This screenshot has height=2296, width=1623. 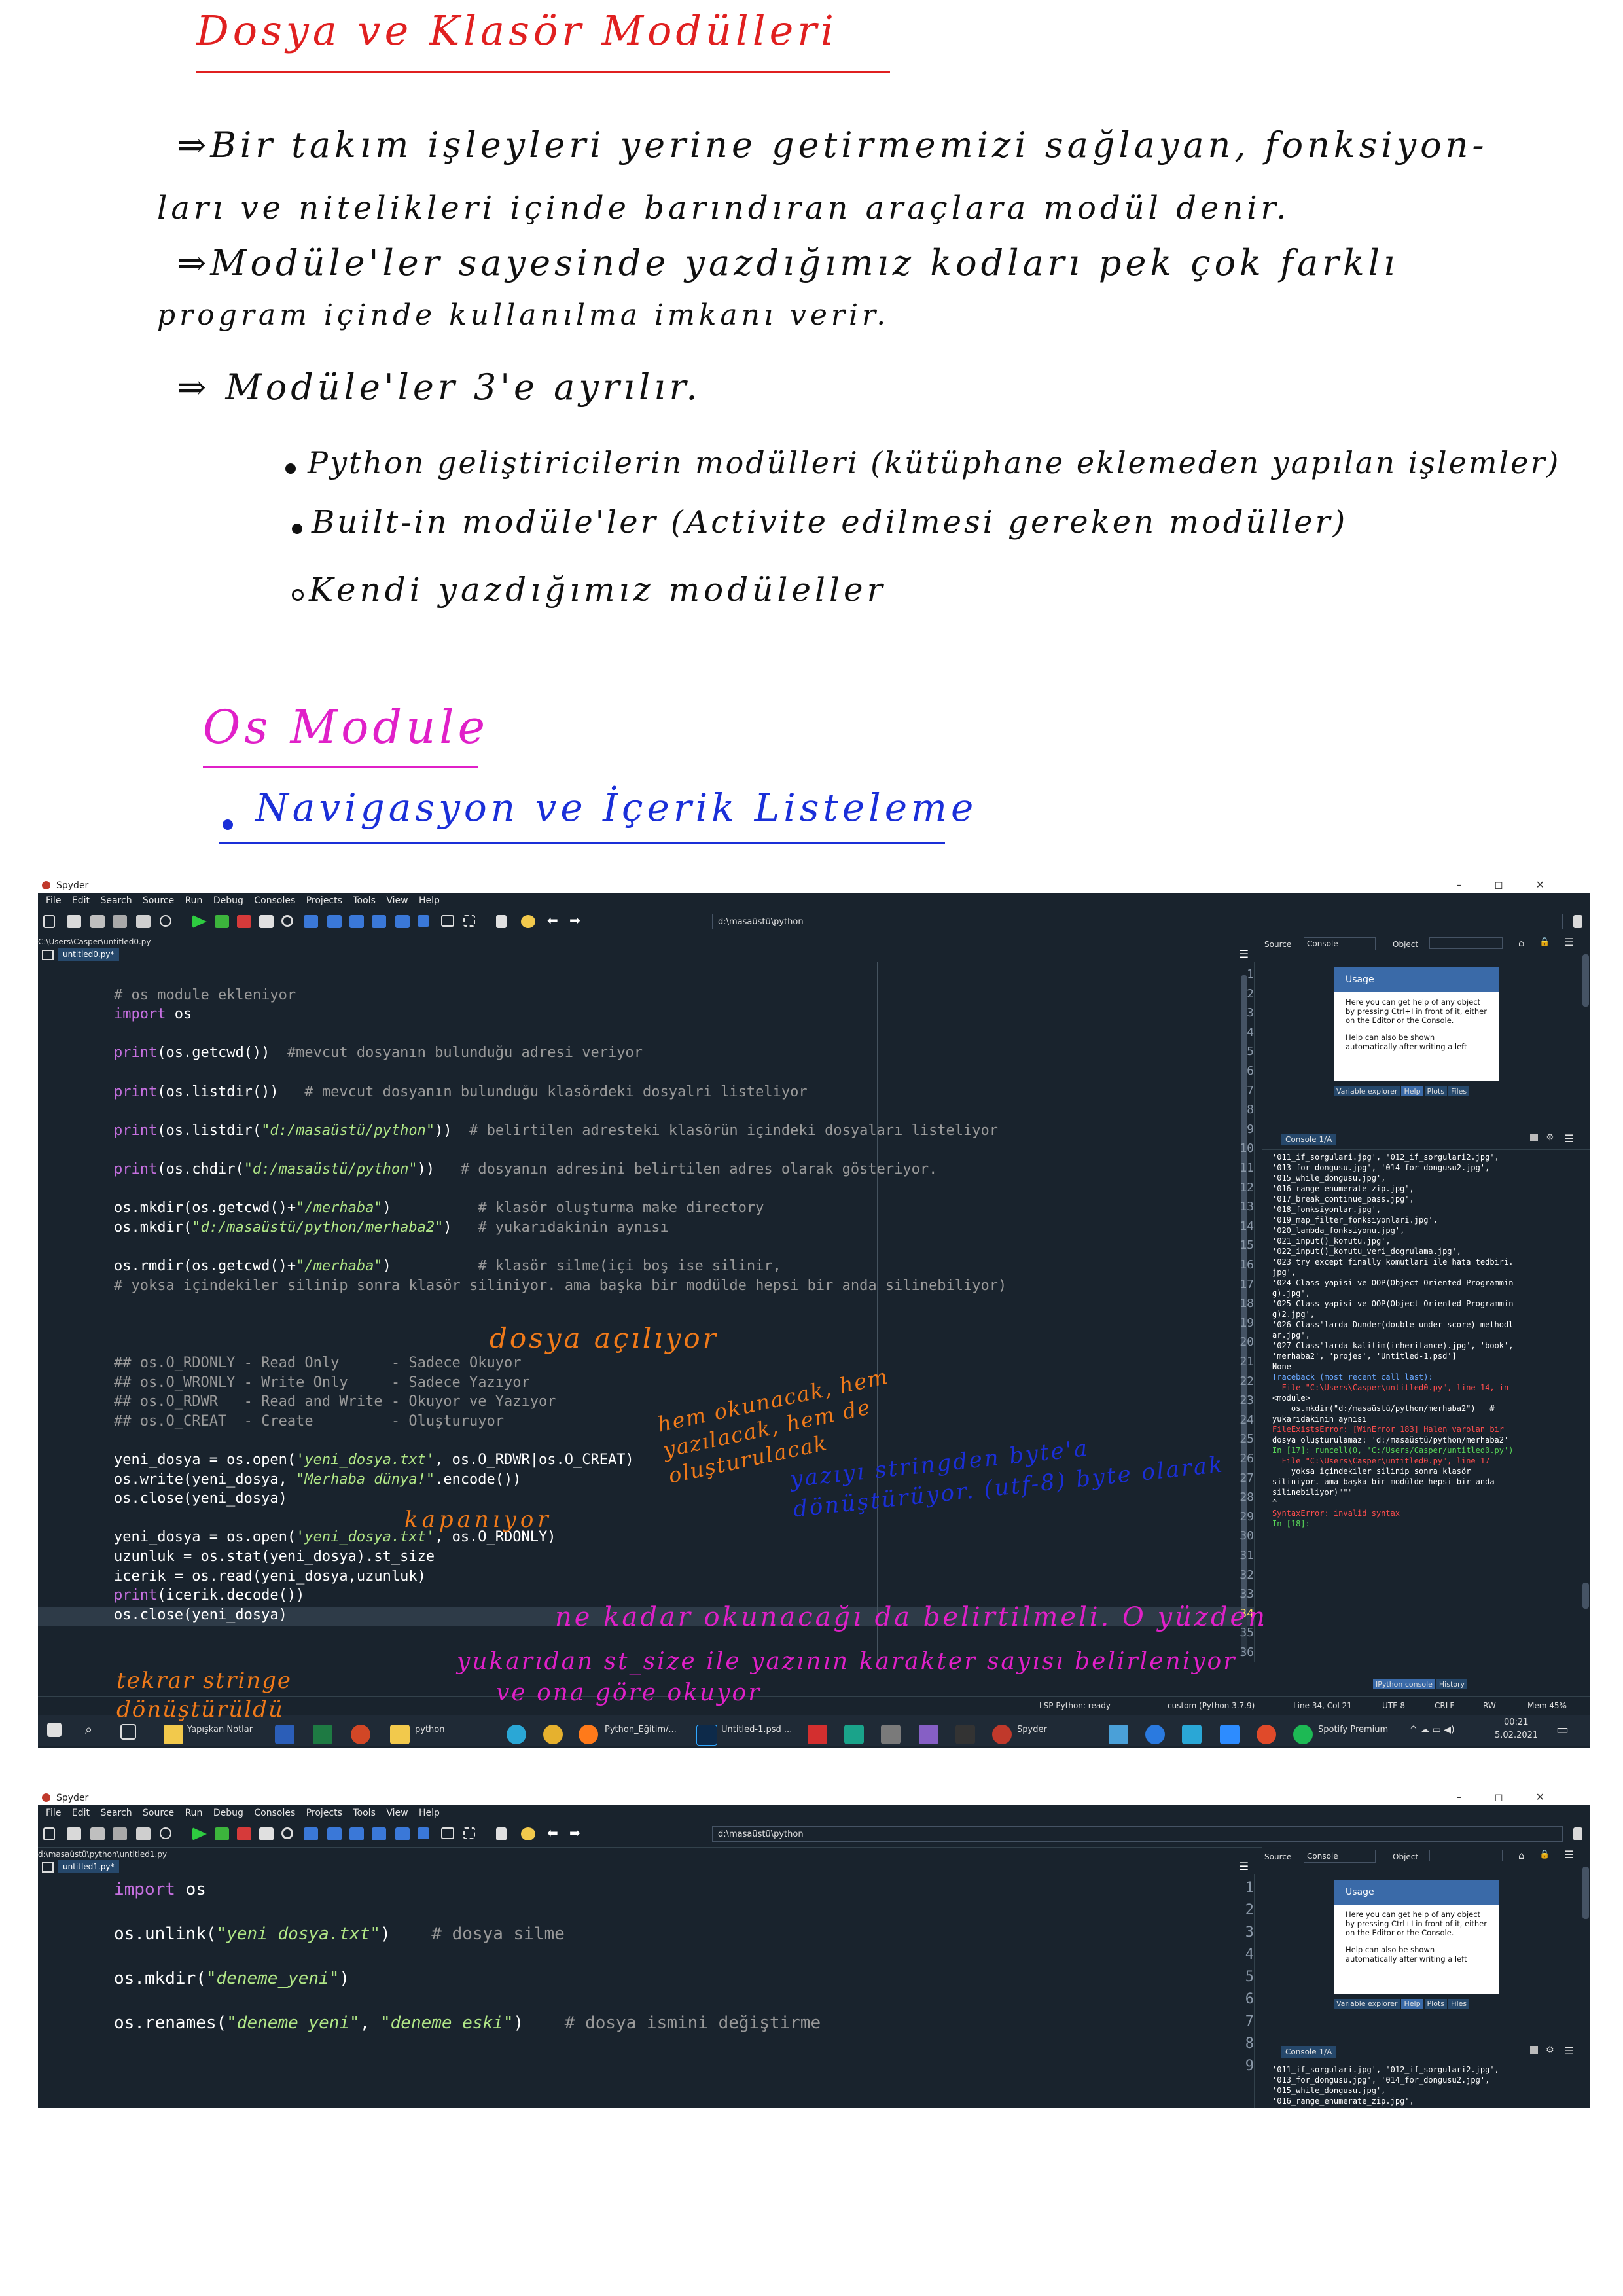 I want to click on run-cell-icon, so click(x=222, y=921).